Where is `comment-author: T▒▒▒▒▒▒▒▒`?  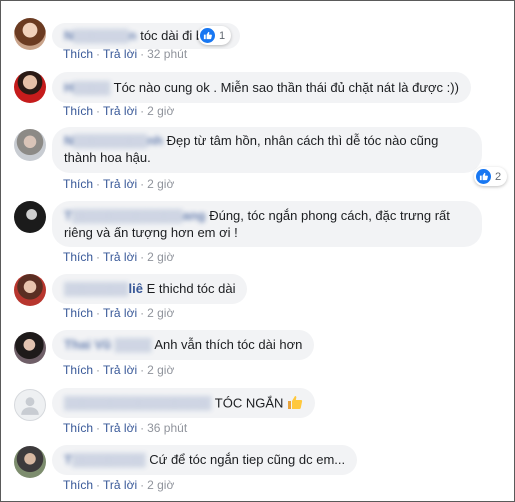
comment-author: T▒▒▒▒▒▒▒▒ is located at coordinates (105, 459).